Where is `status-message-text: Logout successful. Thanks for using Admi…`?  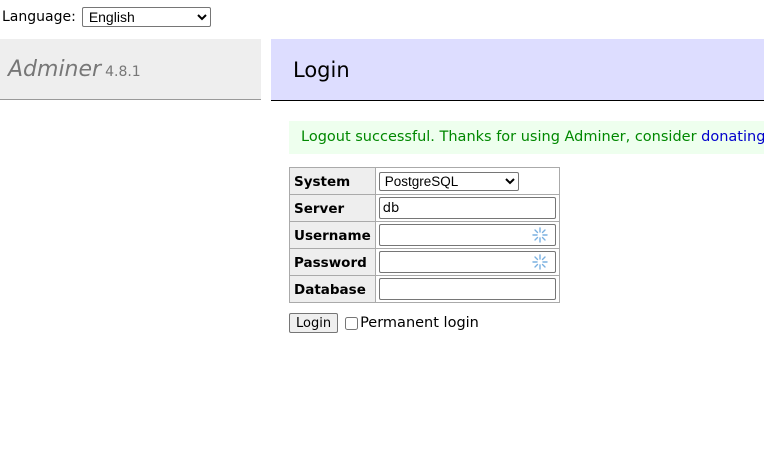
status-message-text: Logout successful. Thanks for using Admi… is located at coordinates (501, 137).